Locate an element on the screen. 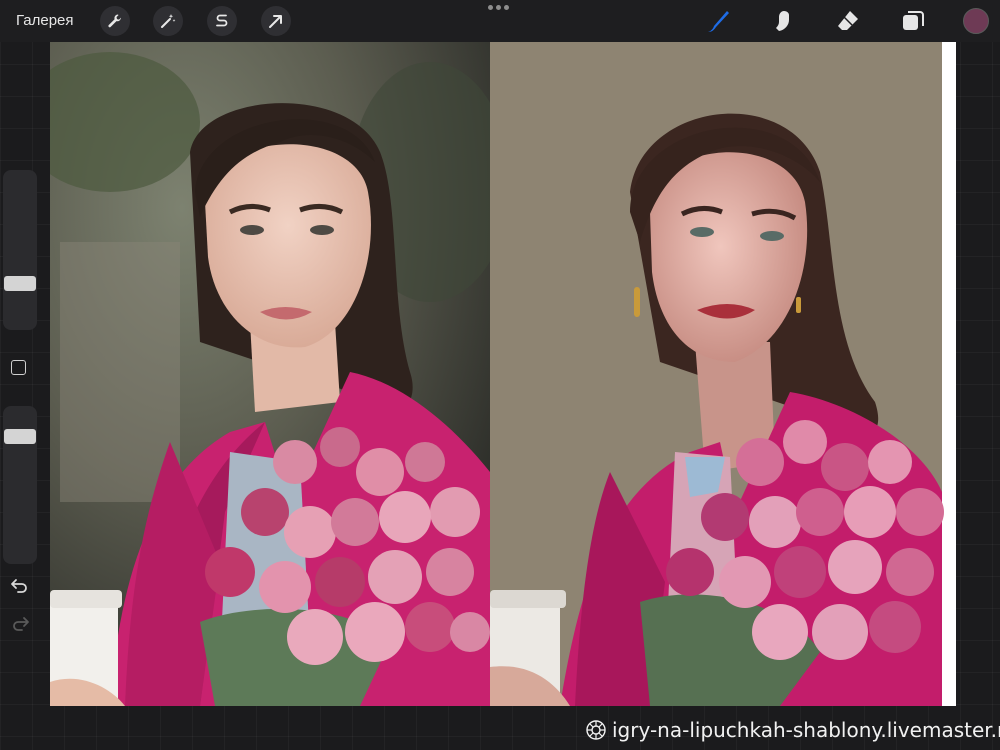  eraser-icon is located at coordinates (848, 21).